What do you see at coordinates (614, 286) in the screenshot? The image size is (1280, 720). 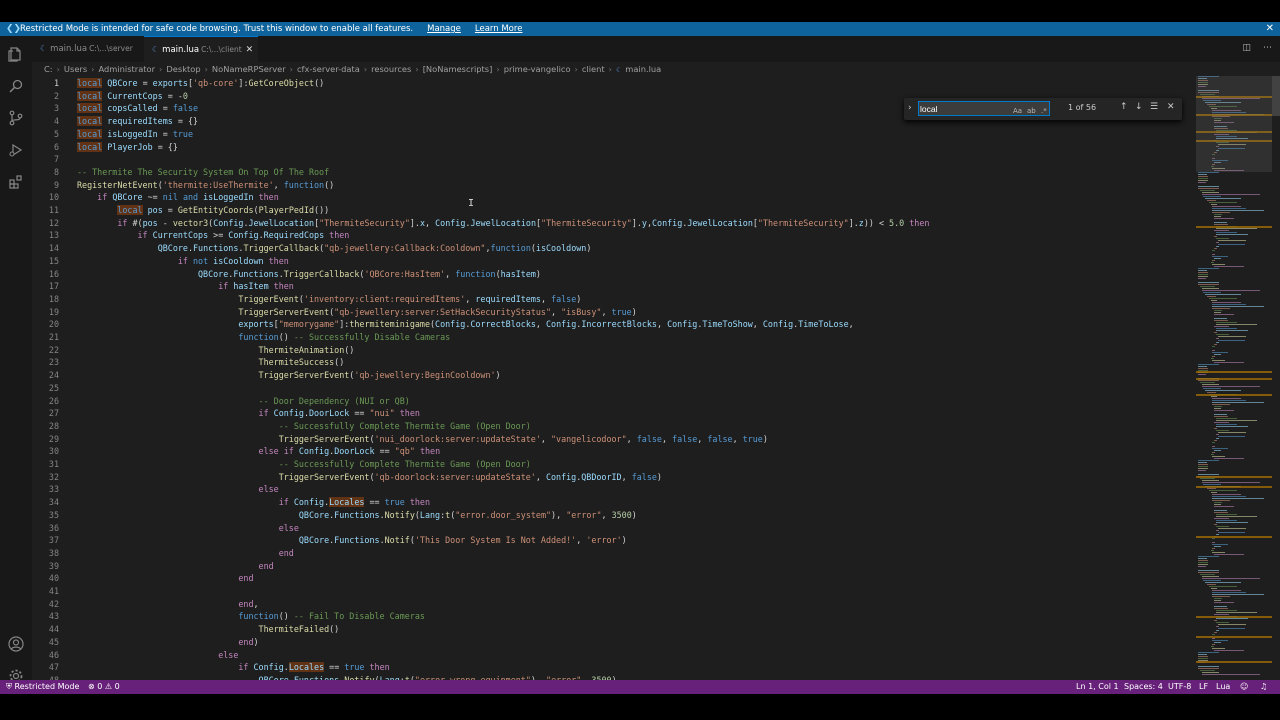 I see `code-line: 17 if hasItem then` at bounding box center [614, 286].